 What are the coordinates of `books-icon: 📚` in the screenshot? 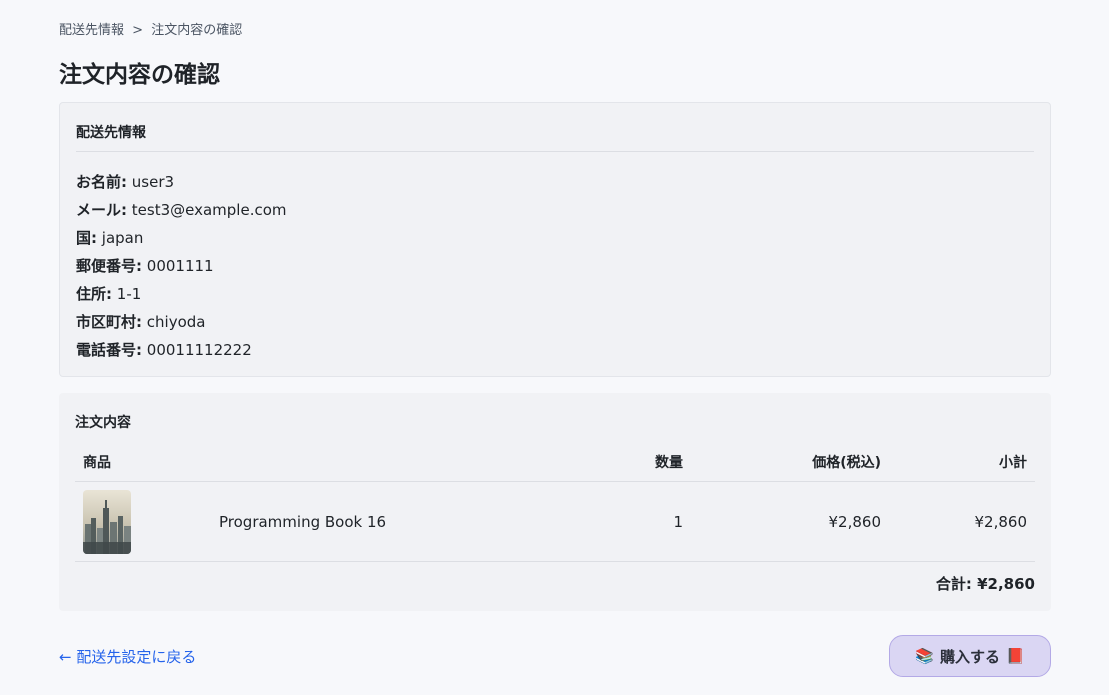 It's located at (924, 656).